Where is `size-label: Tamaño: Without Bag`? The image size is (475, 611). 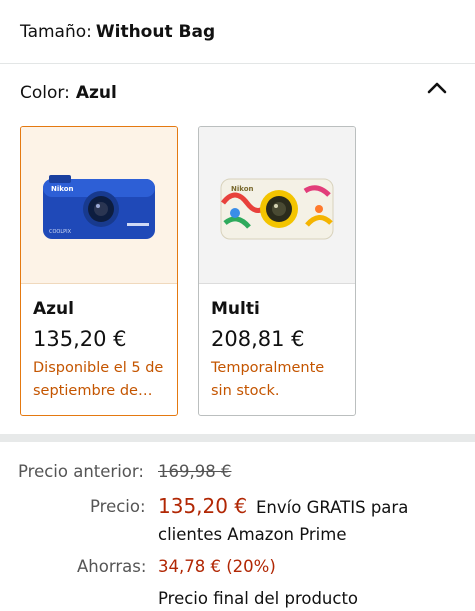
size-label: Tamaño: Without Bag is located at coordinates (118, 32).